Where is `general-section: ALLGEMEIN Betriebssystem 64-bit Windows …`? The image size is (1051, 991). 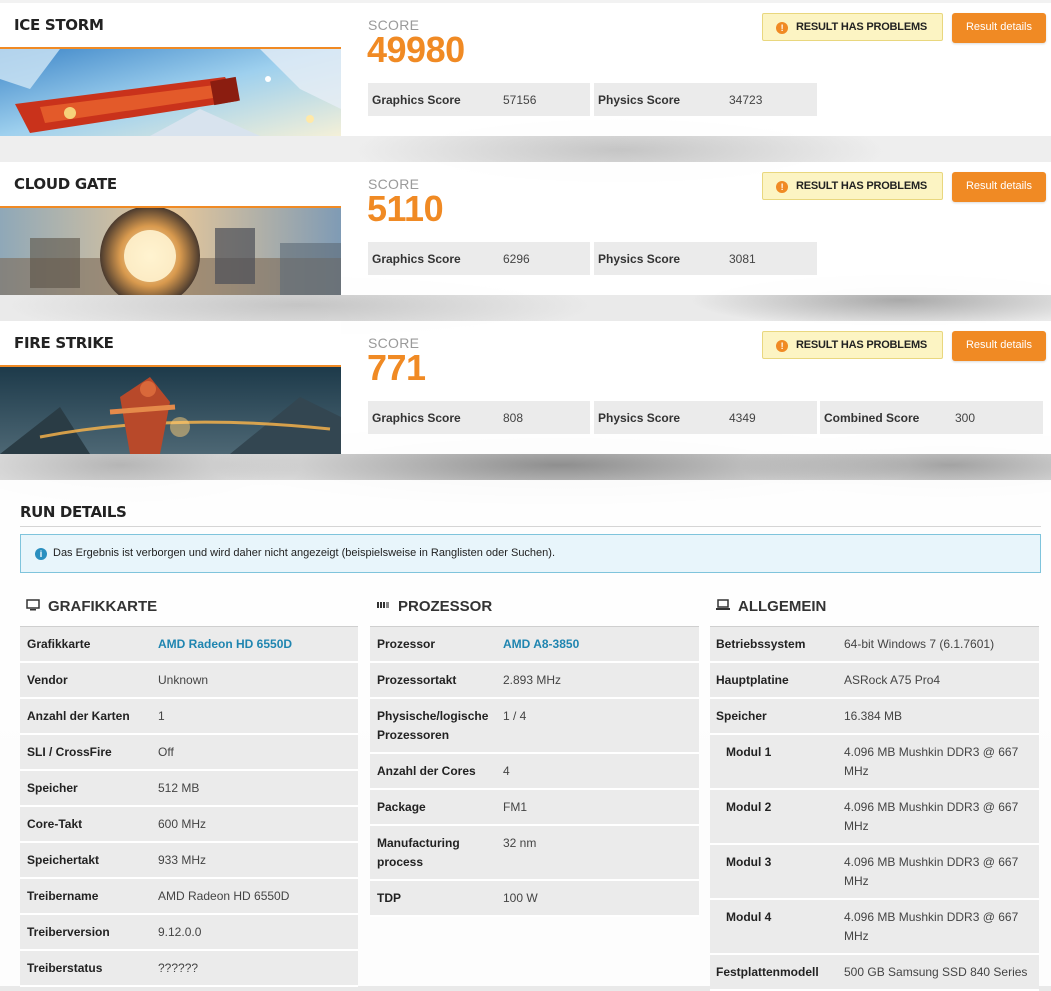 general-section: ALLGEMEIN Betriebssystem 64-bit Windows … is located at coordinates (874, 793).